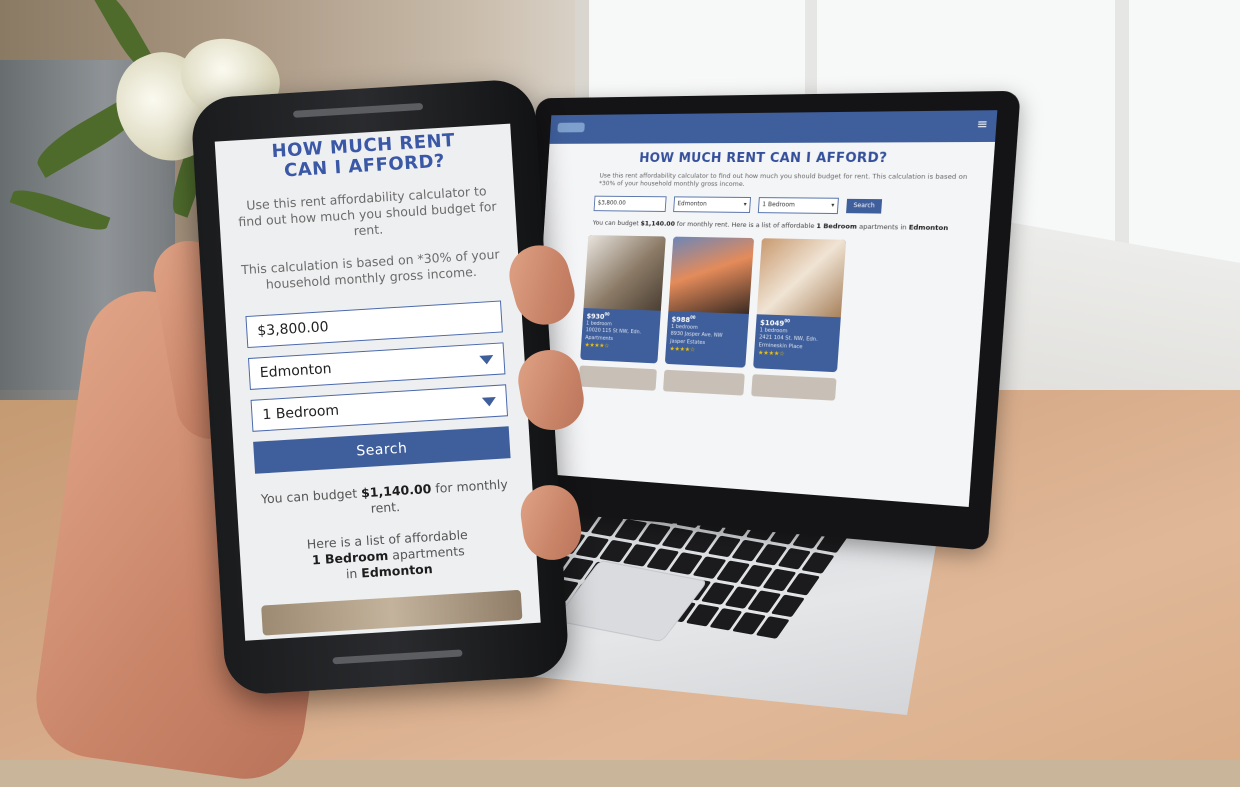 The width and height of the screenshot is (1240, 787). What do you see at coordinates (397, 571) in the screenshot?
I see `list-city: Edmonton` at bounding box center [397, 571].